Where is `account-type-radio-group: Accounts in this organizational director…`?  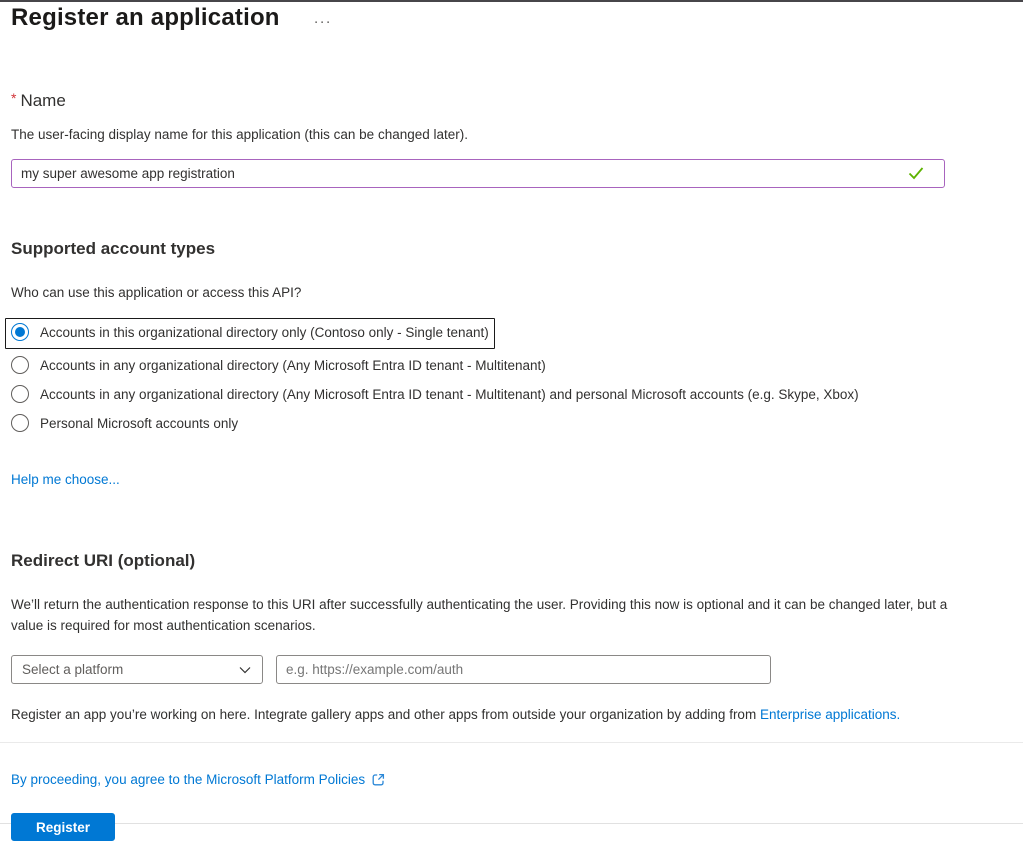
account-type-radio-group: Accounts in this organizational director… is located at coordinates (508, 376).